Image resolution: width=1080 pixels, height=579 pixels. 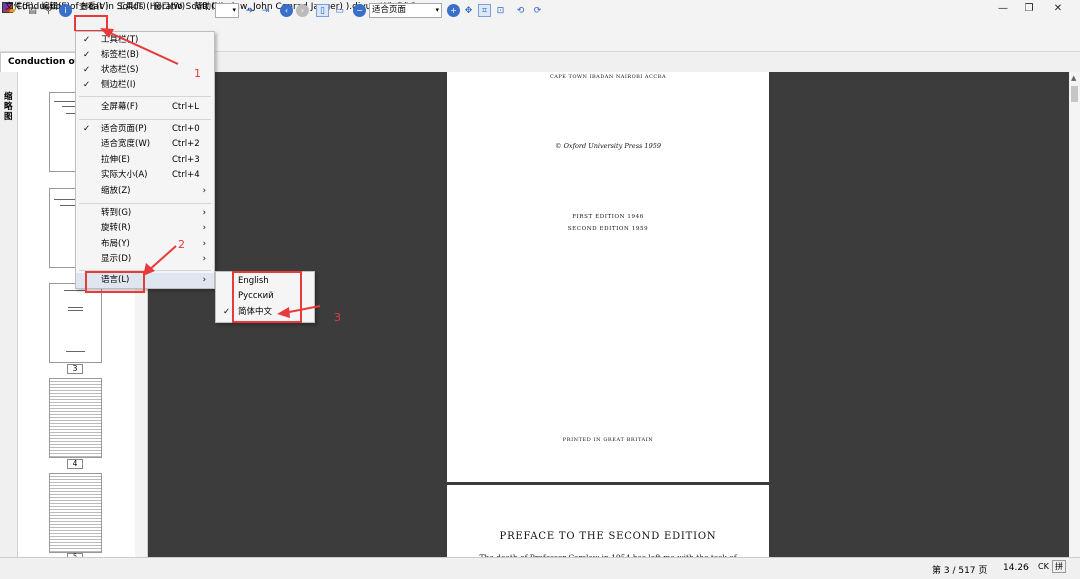 What do you see at coordinates (484, 10) in the screenshot?
I see `select-area-icon: ⌗` at bounding box center [484, 10].